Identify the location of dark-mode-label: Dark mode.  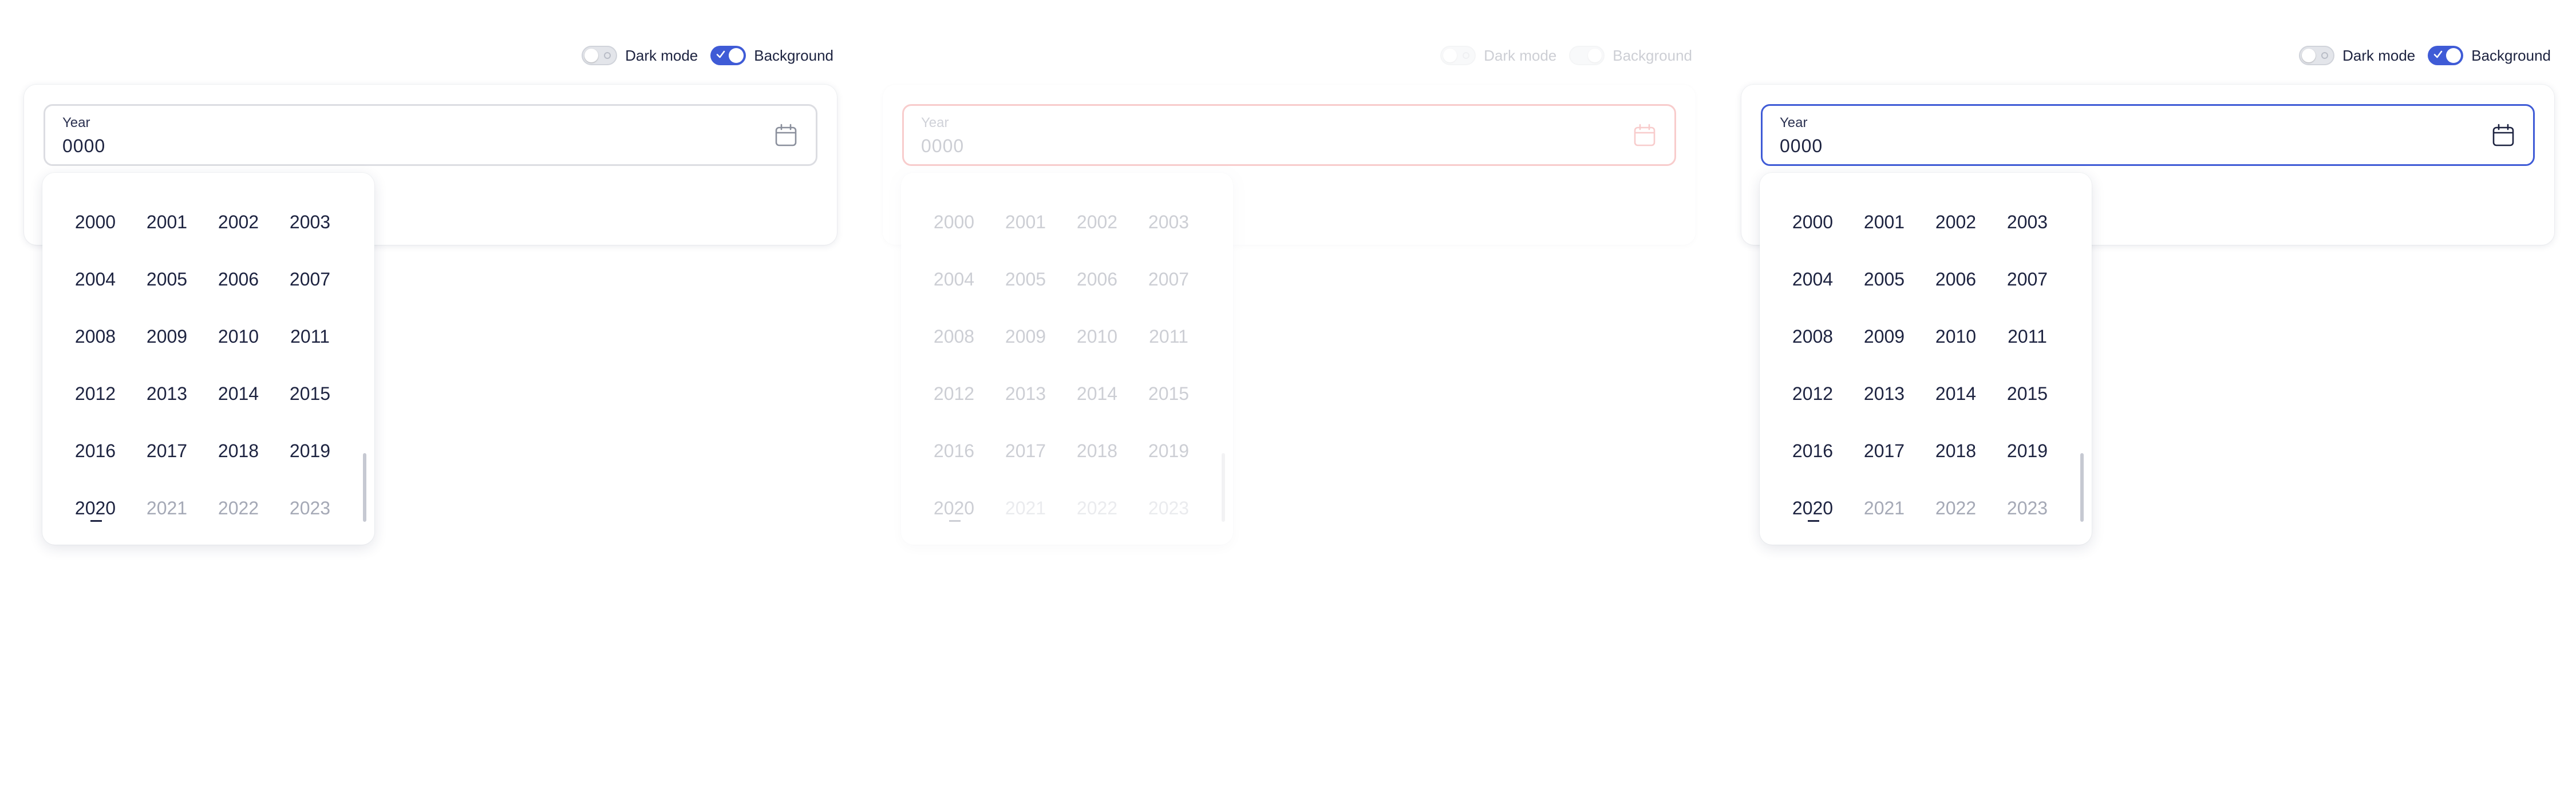
(2379, 55).